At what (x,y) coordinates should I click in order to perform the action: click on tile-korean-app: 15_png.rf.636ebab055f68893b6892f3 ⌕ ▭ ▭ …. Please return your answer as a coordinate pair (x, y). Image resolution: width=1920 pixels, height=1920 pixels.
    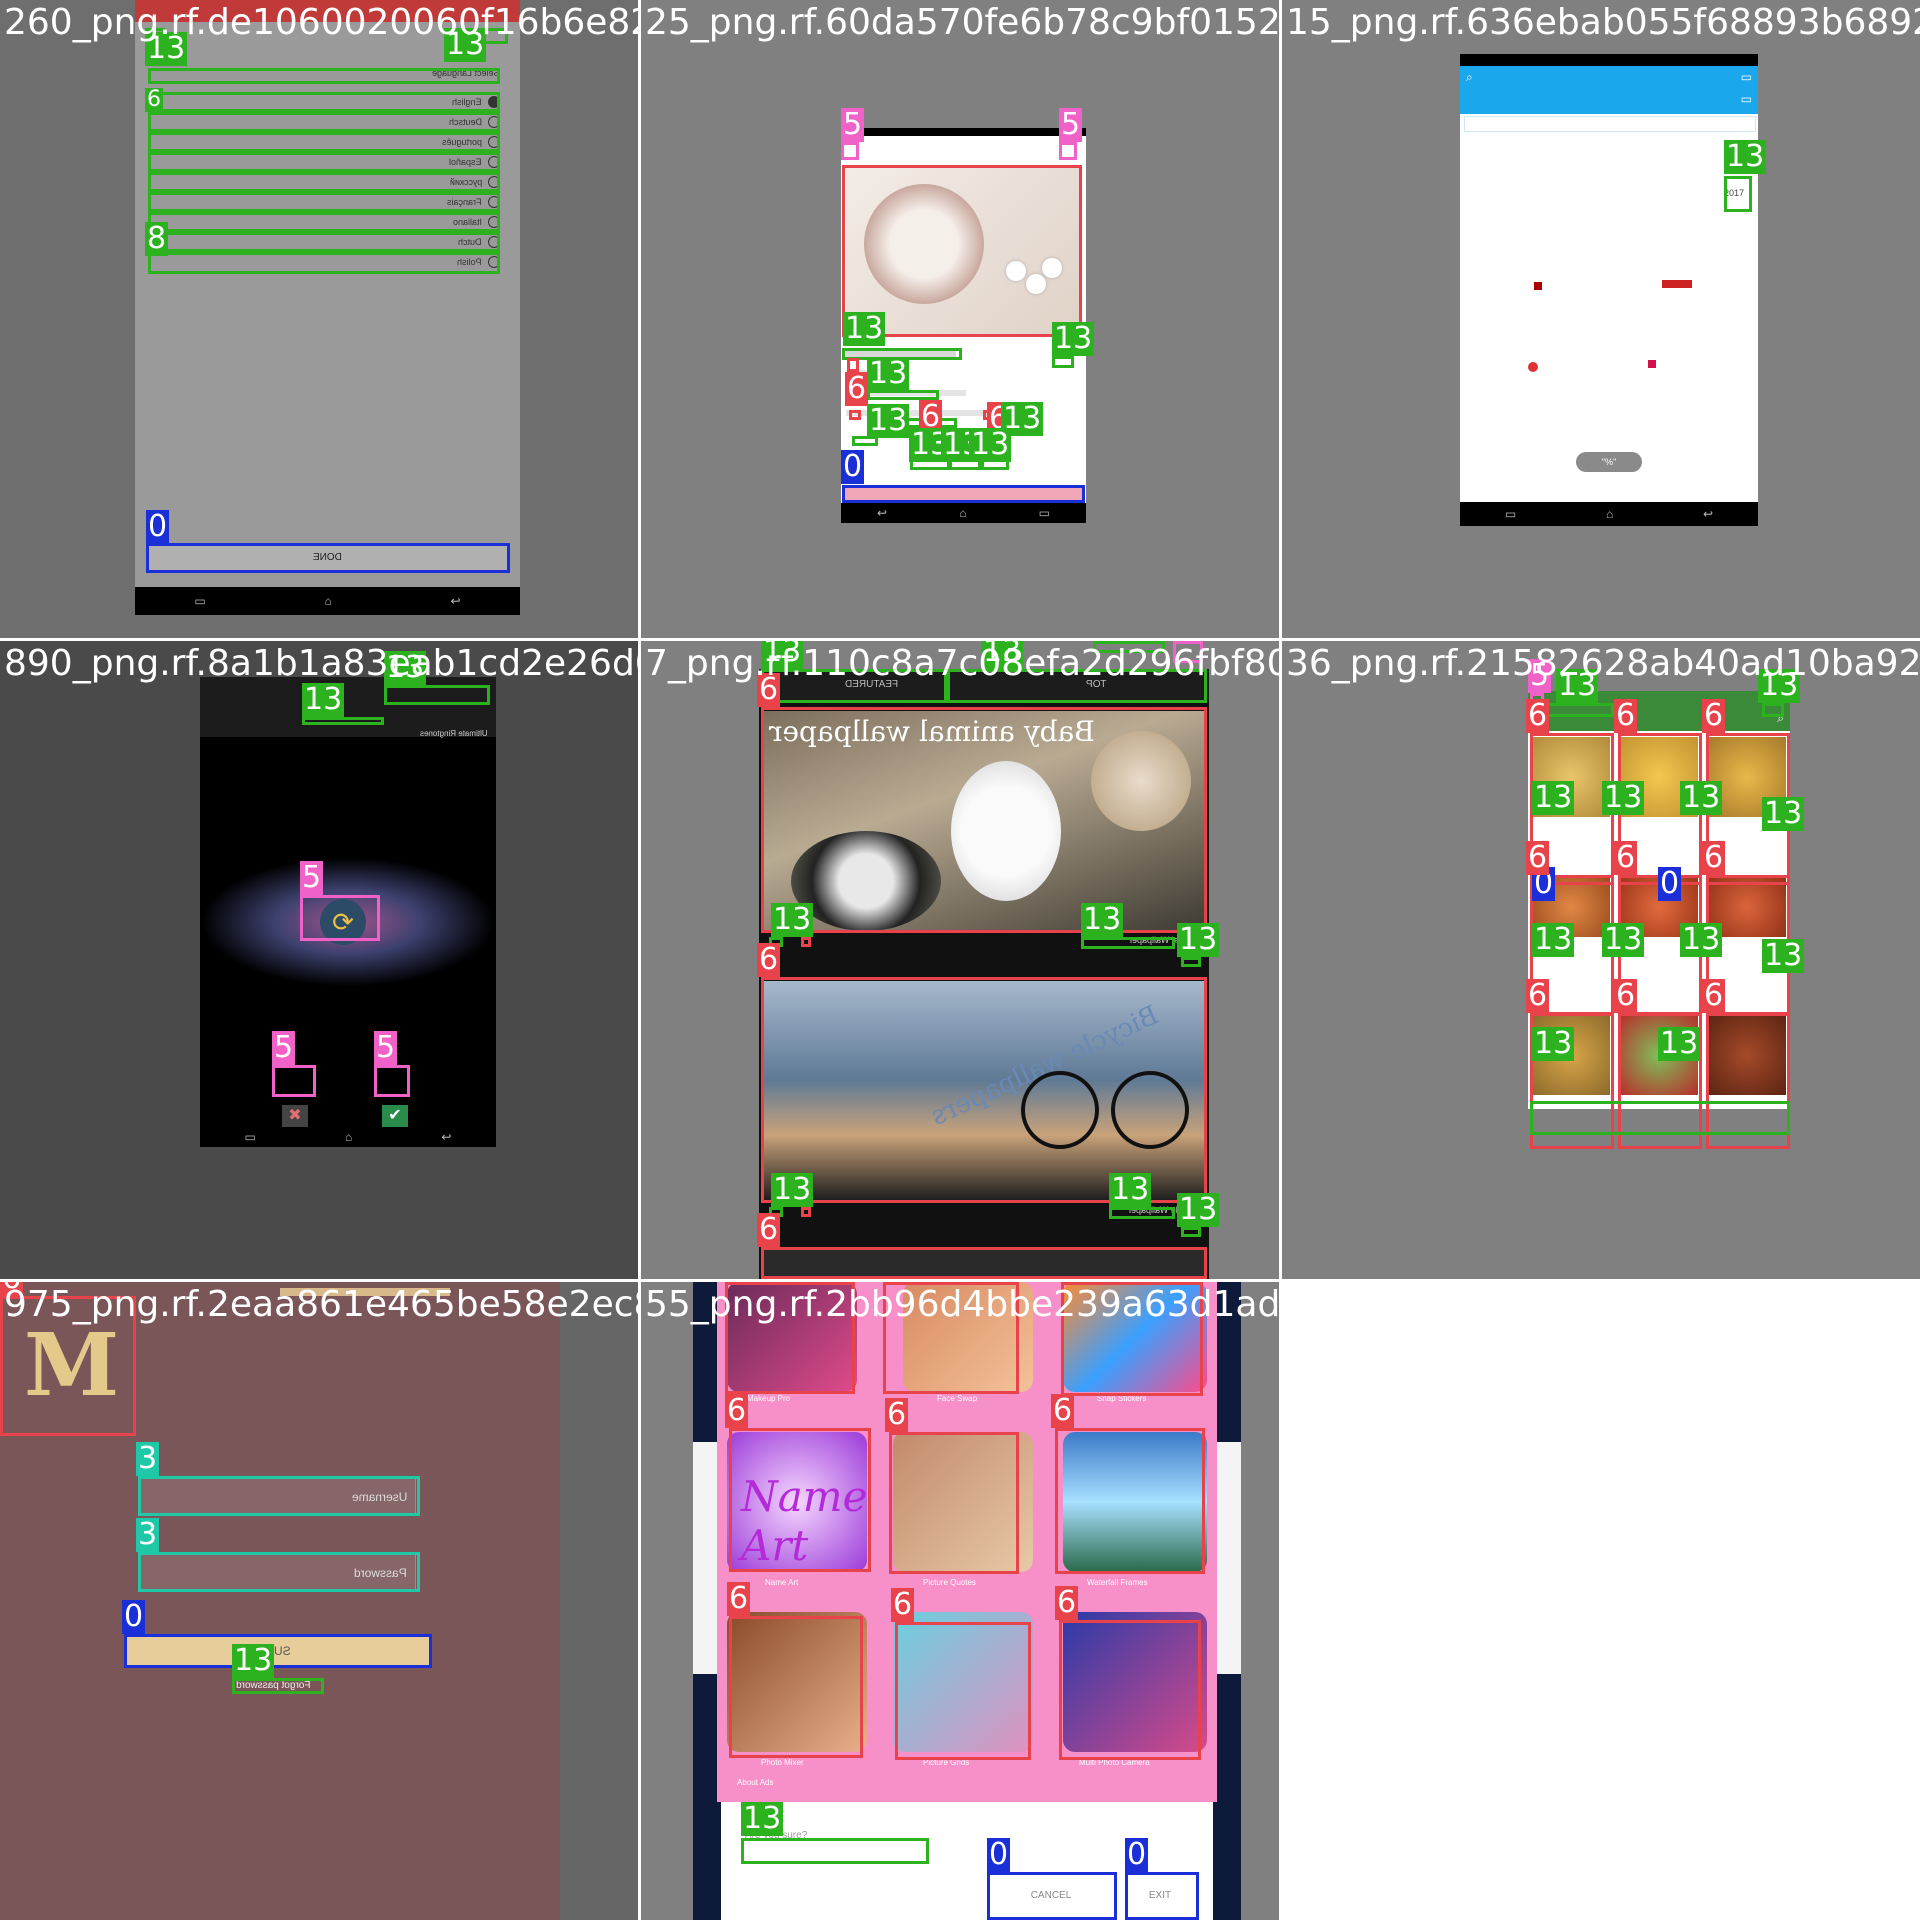
    Looking at the image, I should click on (1601, 319).